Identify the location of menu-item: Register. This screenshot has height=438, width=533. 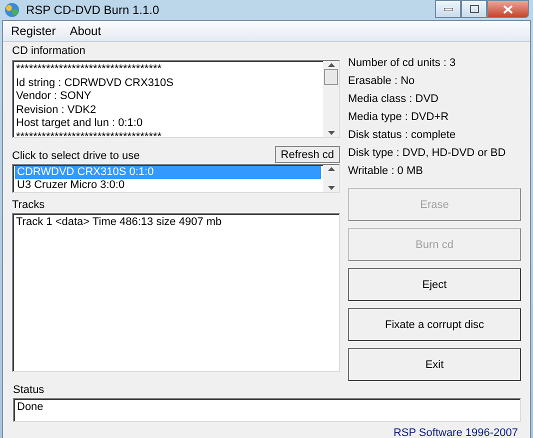
(33, 31).